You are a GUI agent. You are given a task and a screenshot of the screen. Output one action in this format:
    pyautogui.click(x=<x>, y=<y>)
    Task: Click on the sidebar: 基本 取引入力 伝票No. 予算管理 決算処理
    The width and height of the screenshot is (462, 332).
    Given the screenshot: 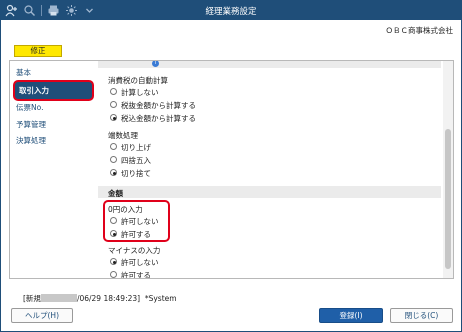 What is the action you would take?
    pyautogui.click(x=52, y=169)
    